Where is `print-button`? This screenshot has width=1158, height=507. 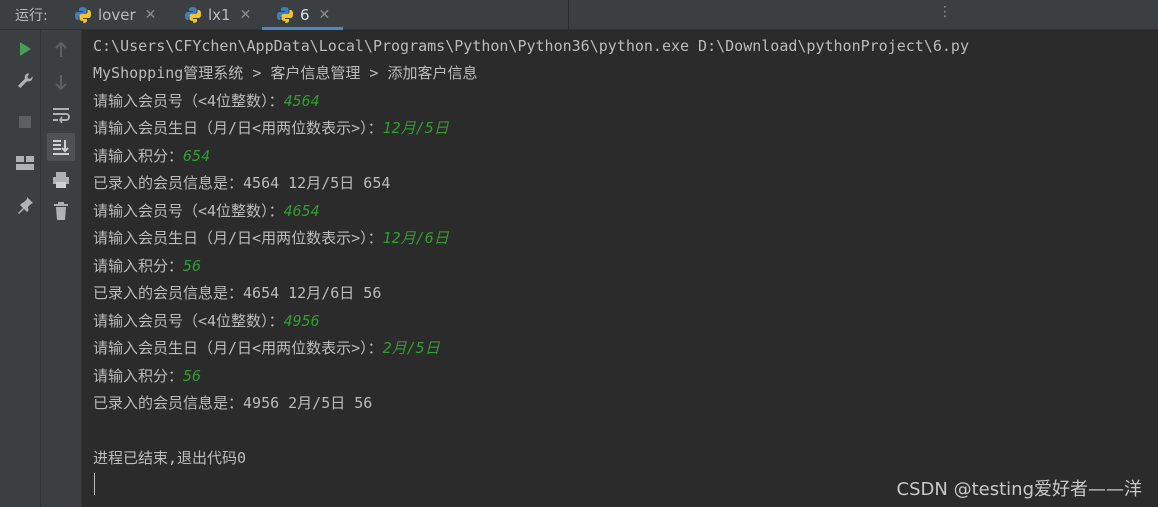
print-button is located at coordinates (61, 180).